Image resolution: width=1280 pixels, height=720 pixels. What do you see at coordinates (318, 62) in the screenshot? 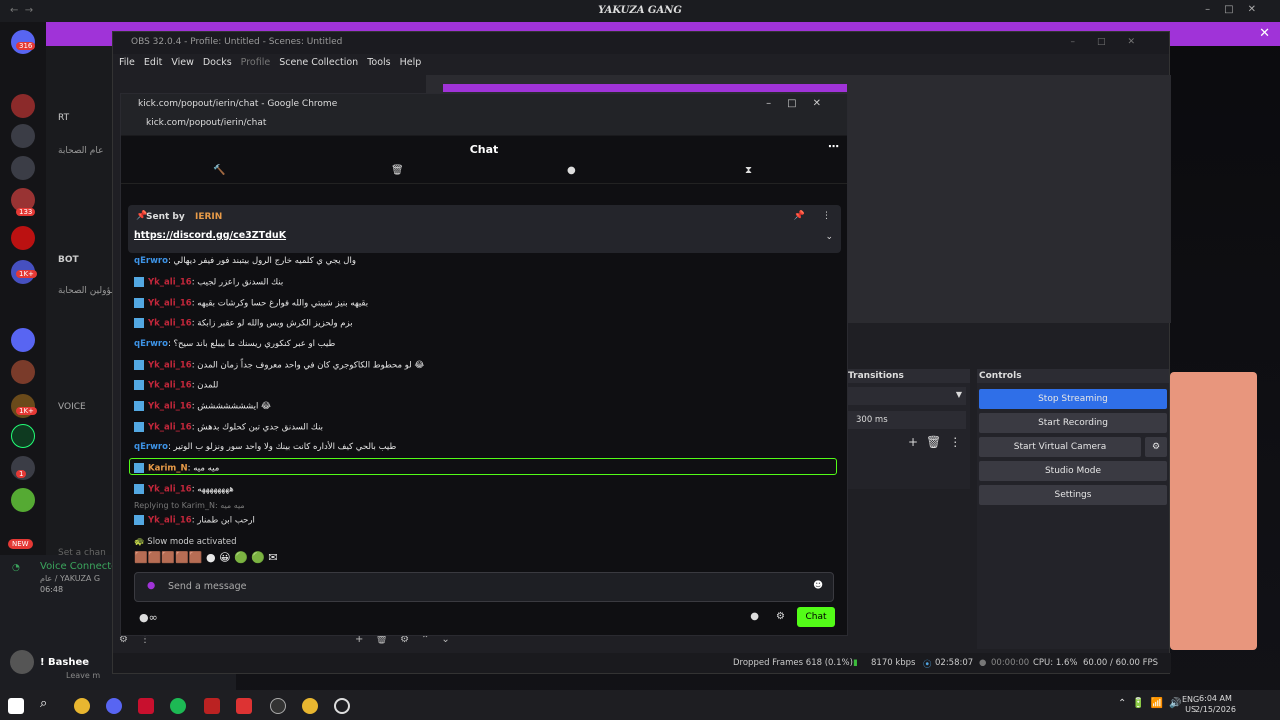
I see `menu-scene-collection: Scene Collection` at bounding box center [318, 62].